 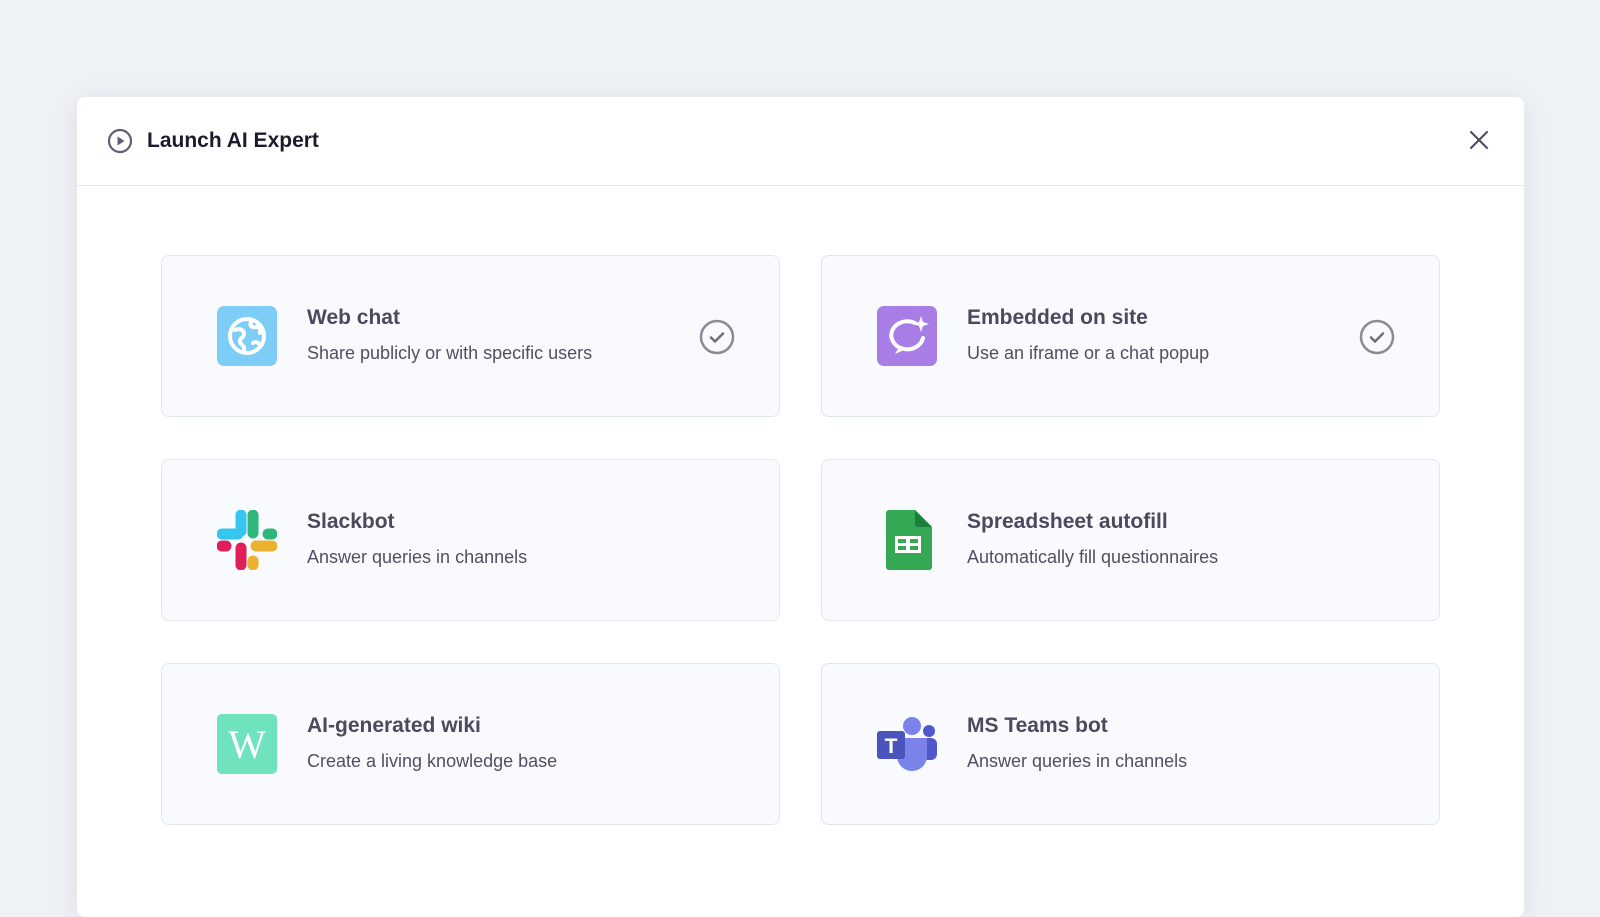 I want to click on option-name: Slackbot, so click(x=351, y=521).